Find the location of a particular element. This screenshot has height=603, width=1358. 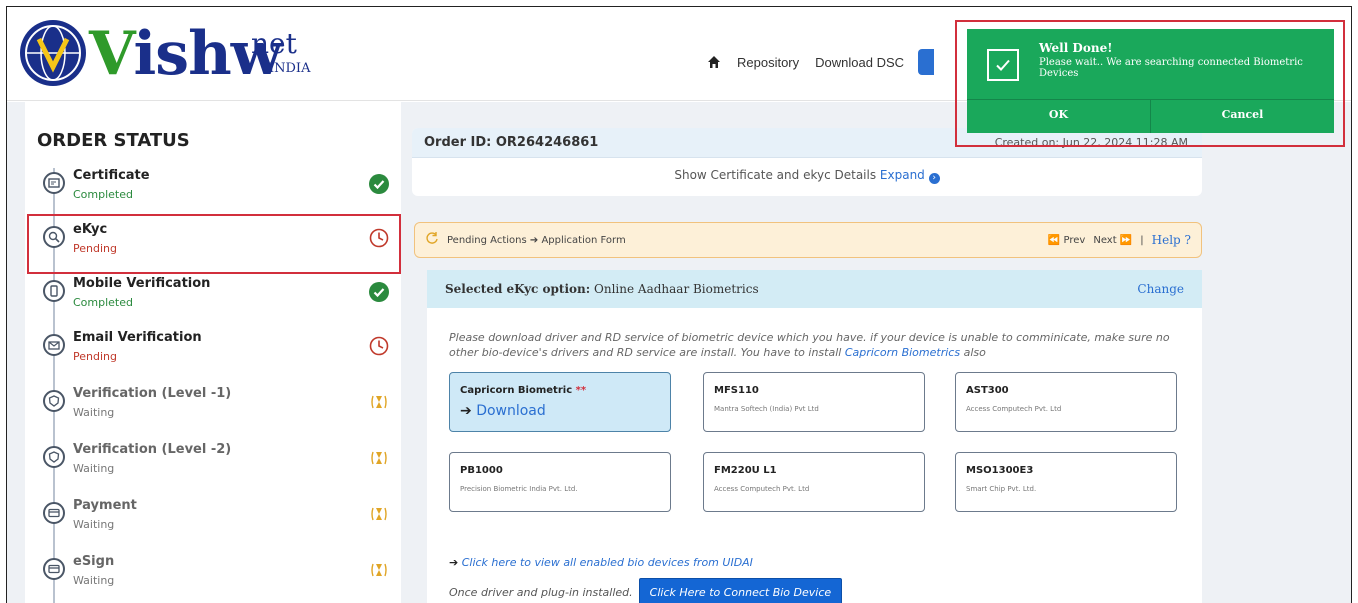

ekyc-option-value: Online Aadhaar Biometrics is located at coordinates (676, 289).